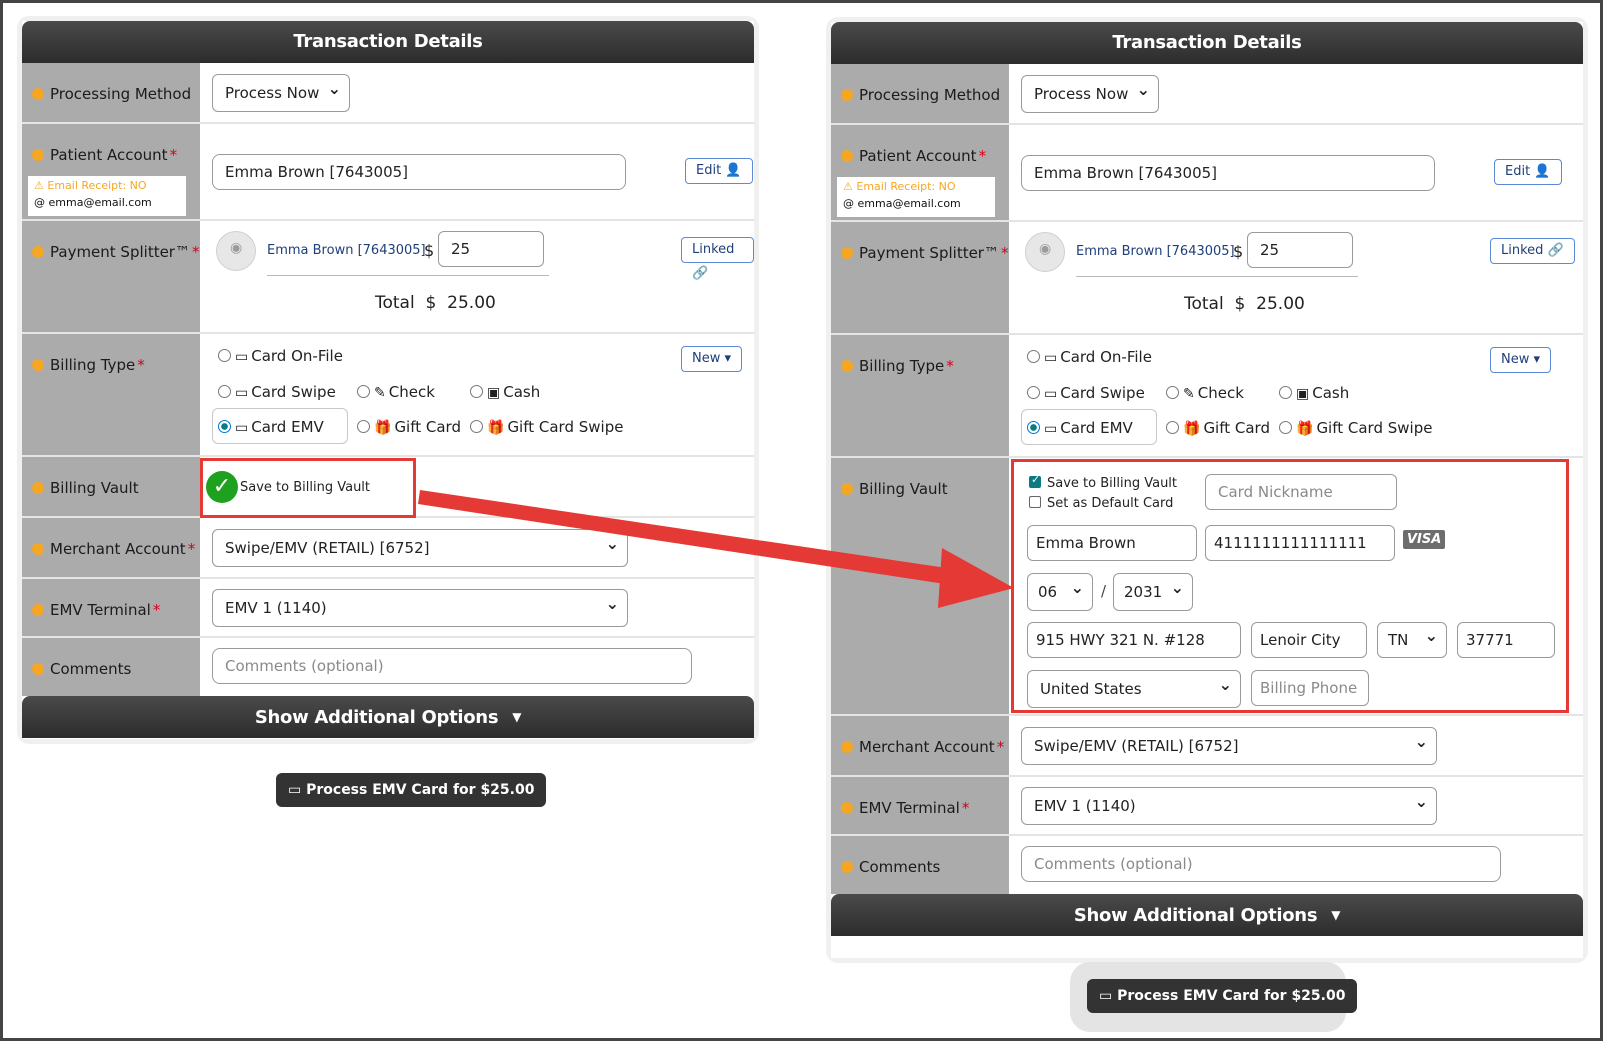 The width and height of the screenshot is (1603, 1041). What do you see at coordinates (388, 487) in the screenshot?
I see `row-billing-vault: Billing Vault ✓ Save to Billing Vault` at bounding box center [388, 487].